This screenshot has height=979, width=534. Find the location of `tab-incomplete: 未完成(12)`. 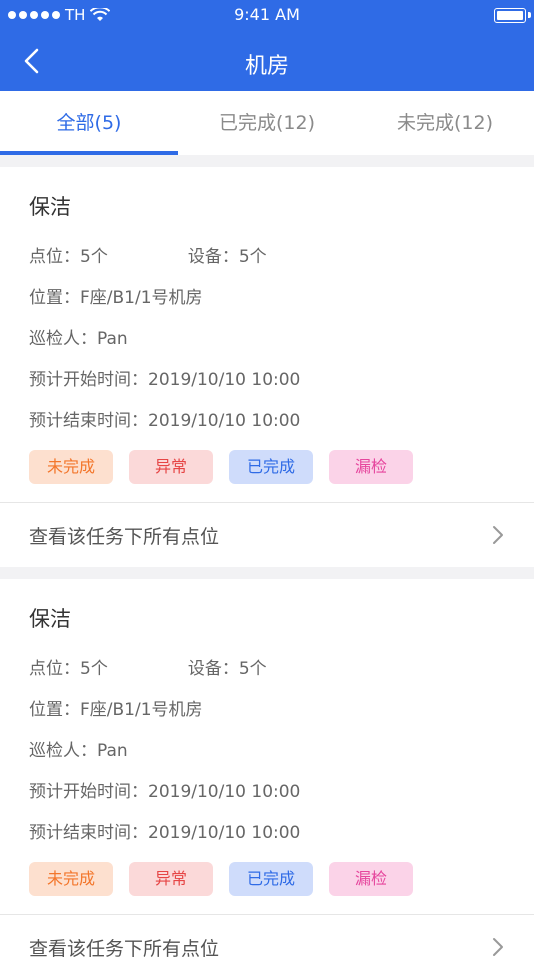

tab-incomplete: 未完成(12) is located at coordinates (445, 123).